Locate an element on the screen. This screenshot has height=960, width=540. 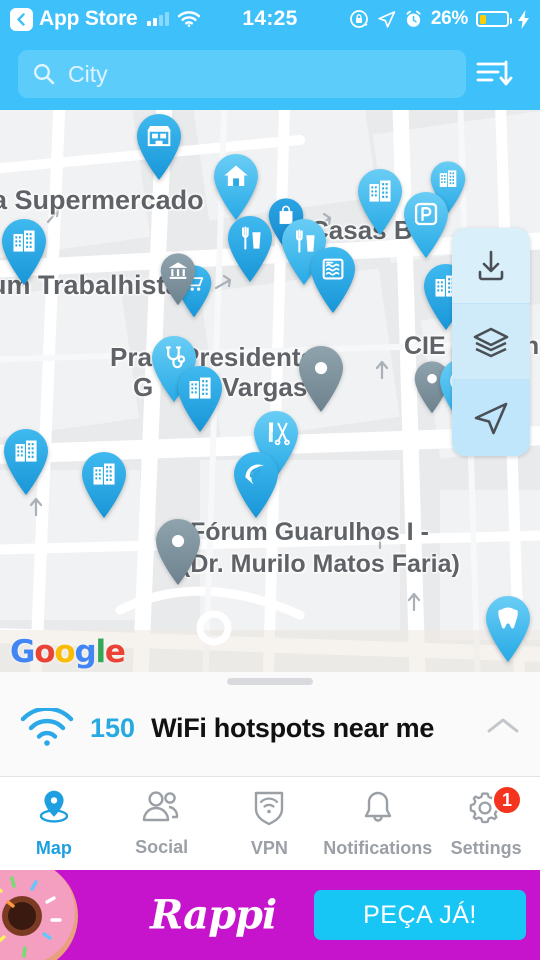
locate-button is located at coordinates (491, 418).